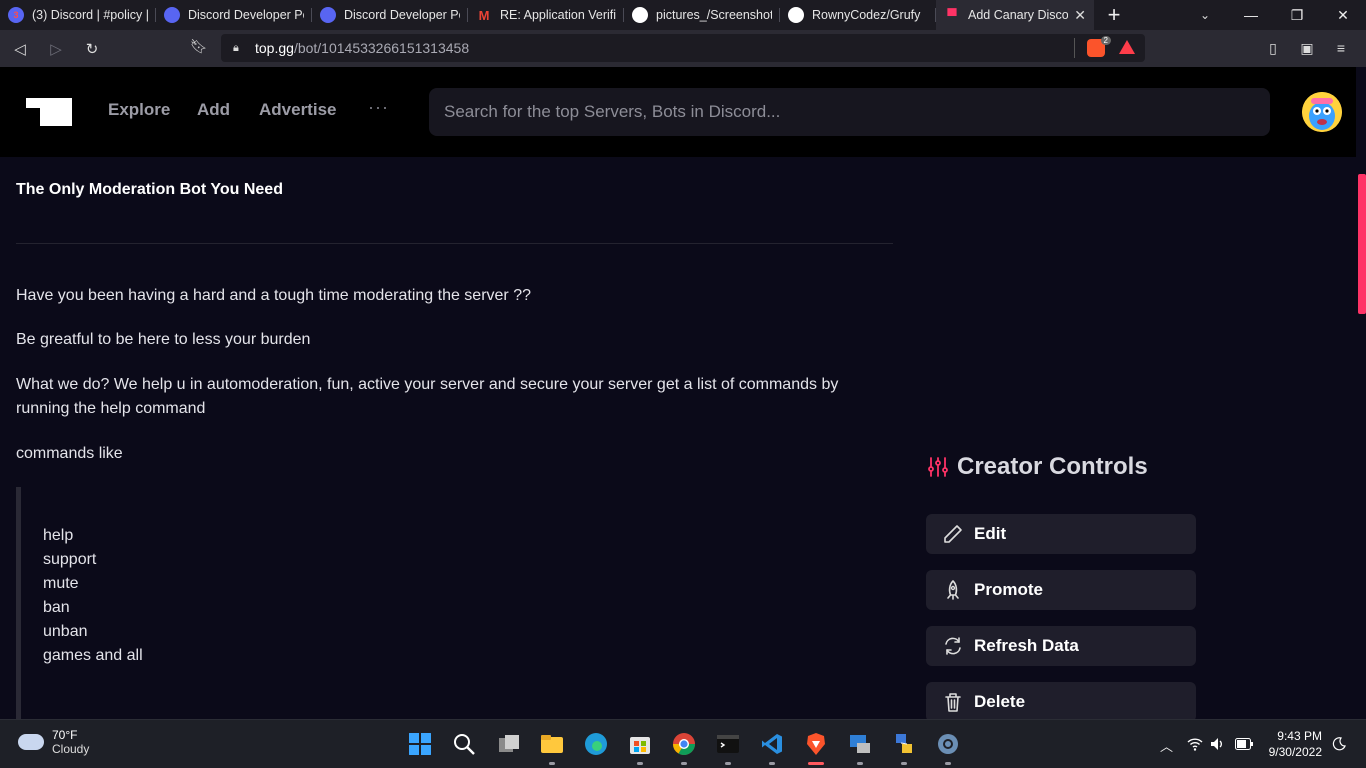 Image resolution: width=1366 pixels, height=768 pixels. What do you see at coordinates (1195, 744) in the screenshot?
I see `wifi-icon` at bounding box center [1195, 744].